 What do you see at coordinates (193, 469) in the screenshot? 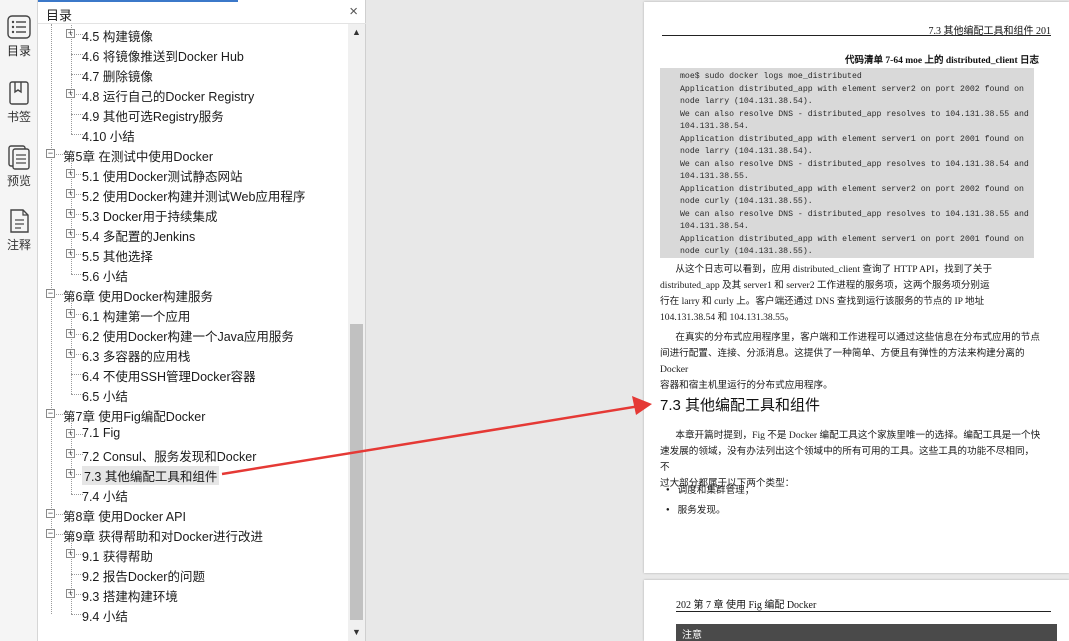
I see `toc-section-item: +7.3 其他编配工具和组件` at bounding box center [193, 469].